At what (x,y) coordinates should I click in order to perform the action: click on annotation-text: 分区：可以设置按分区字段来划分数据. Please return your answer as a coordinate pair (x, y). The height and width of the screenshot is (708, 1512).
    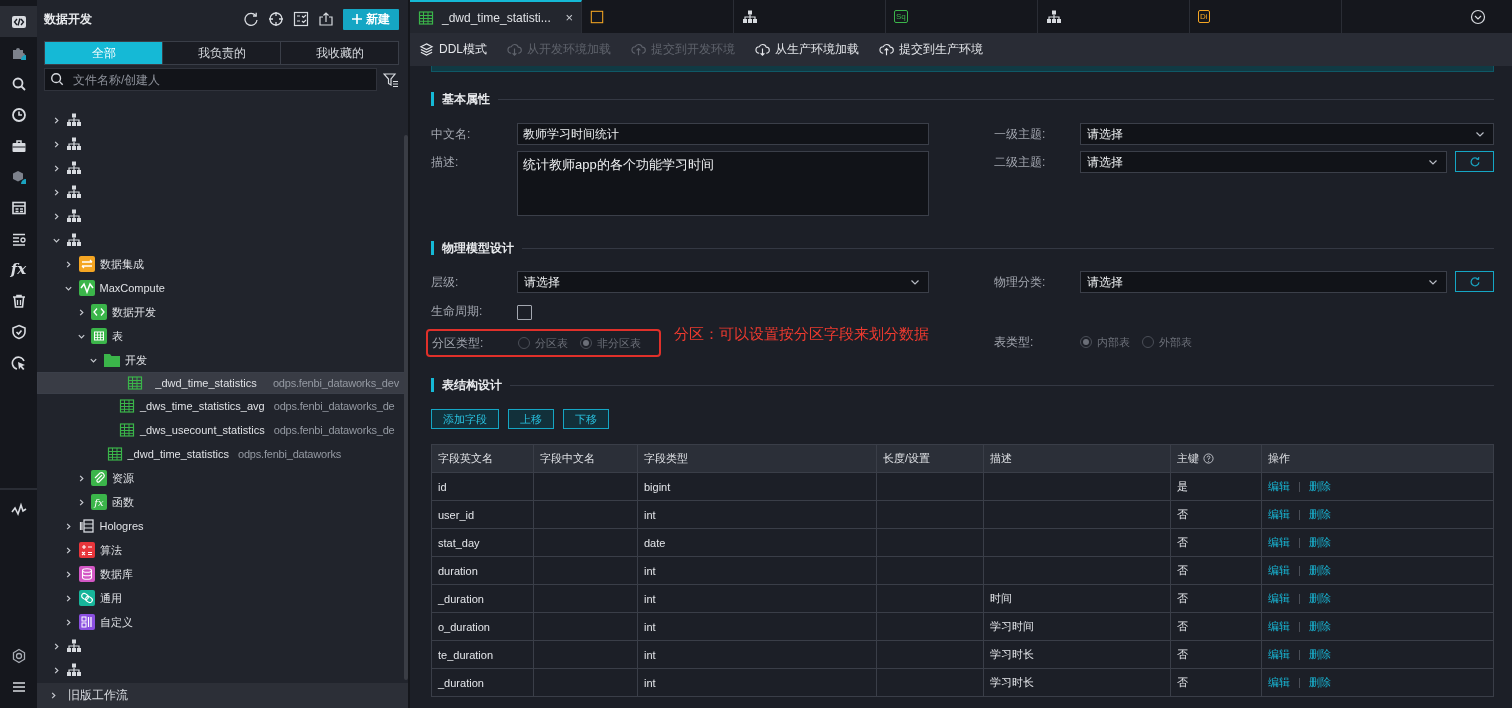
    Looking at the image, I should click on (801, 334).